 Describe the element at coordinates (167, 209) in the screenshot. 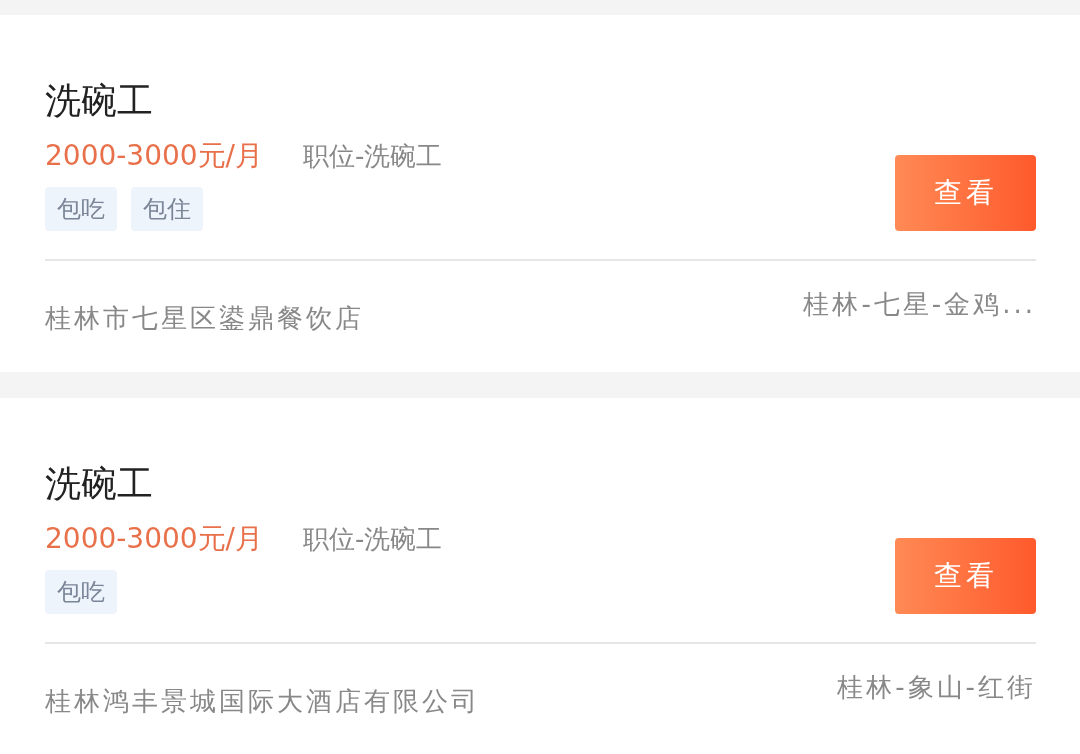

I see `benefit-tag: 包住` at that location.